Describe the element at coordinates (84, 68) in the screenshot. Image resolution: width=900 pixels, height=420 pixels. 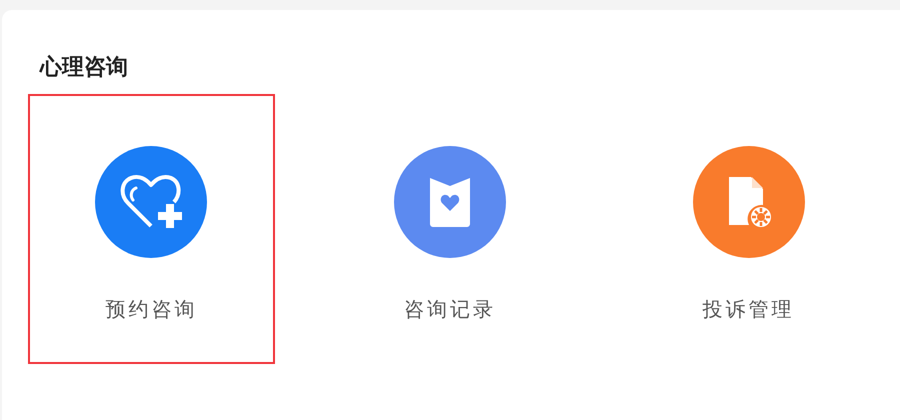
I see `section-title: 心理咨询` at that location.